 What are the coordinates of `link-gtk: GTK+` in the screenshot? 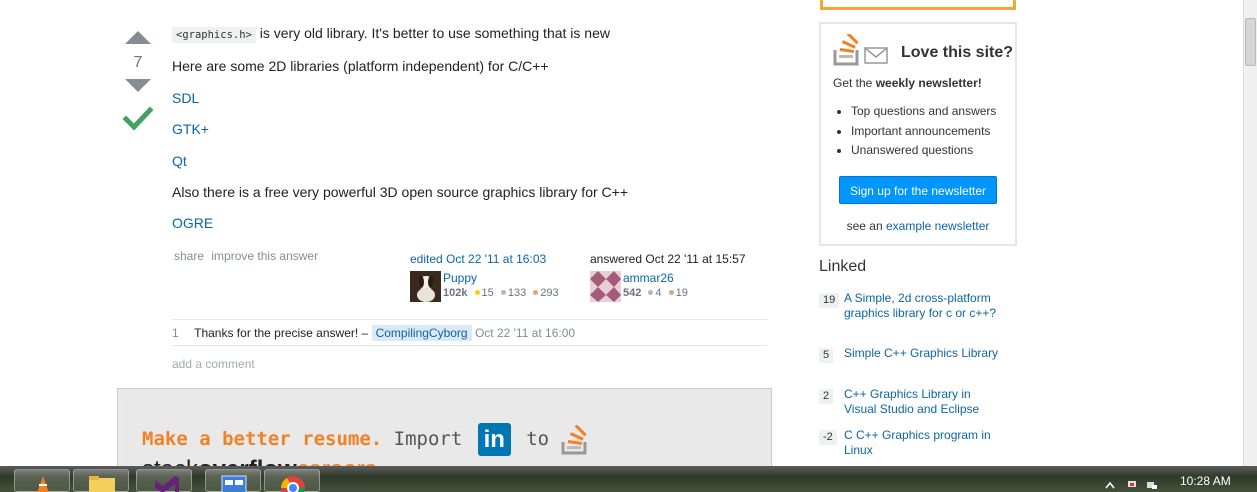 It's located at (190, 129).